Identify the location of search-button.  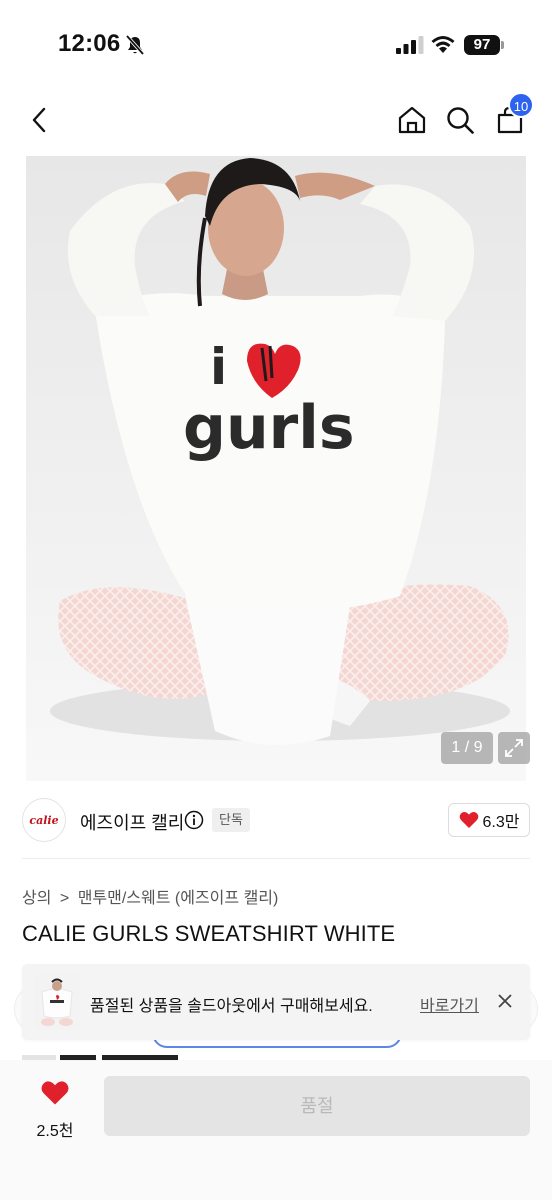
(460, 120).